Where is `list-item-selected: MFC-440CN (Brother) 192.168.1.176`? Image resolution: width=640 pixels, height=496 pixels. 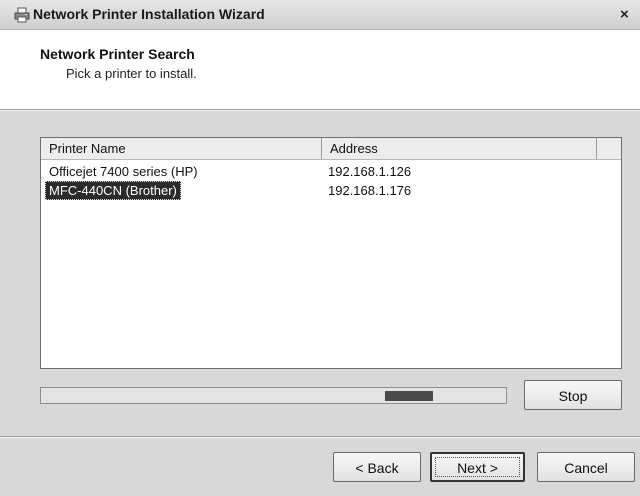 list-item-selected: MFC-440CN (Brother) 192.168.1.176 is located at coordinates (331, 190).